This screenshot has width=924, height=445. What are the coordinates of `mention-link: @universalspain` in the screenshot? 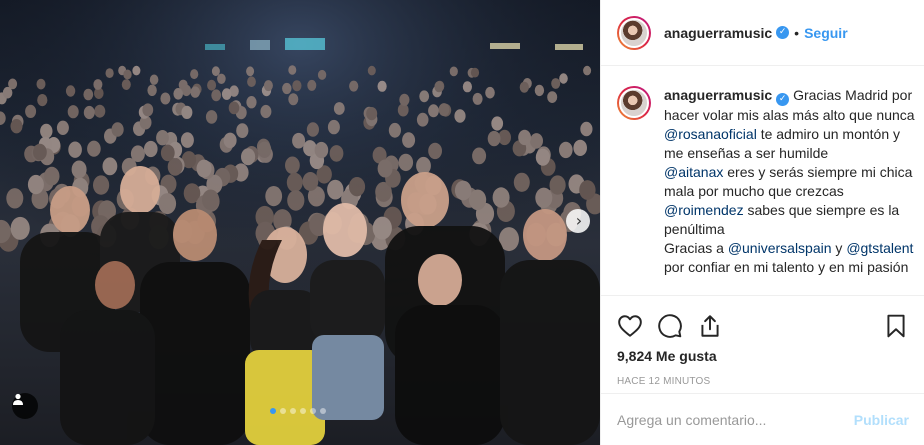 It's located at (780, 248).